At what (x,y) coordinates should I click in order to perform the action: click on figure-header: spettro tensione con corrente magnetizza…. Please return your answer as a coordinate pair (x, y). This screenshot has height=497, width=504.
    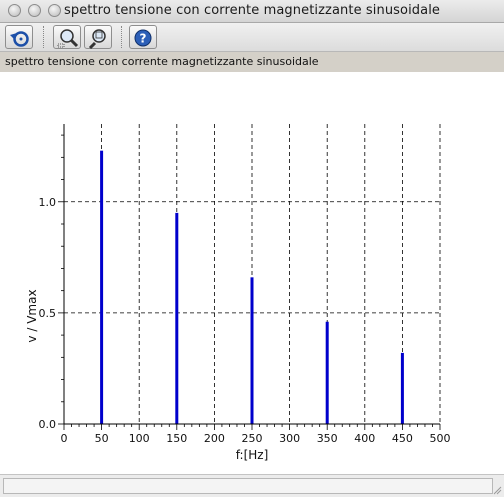
    Looking at the image, I should click on (252, 62).